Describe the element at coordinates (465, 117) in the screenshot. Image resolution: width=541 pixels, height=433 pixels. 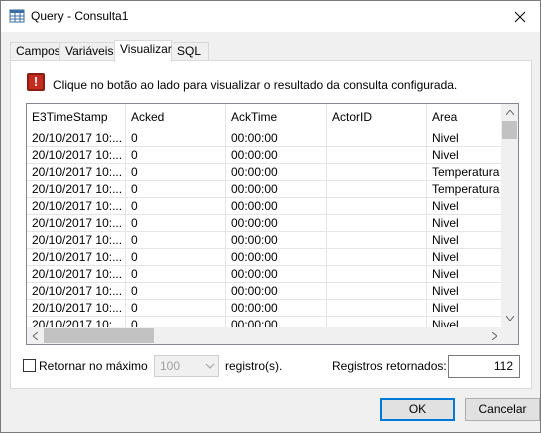
I see `column-header: Area` at that location.